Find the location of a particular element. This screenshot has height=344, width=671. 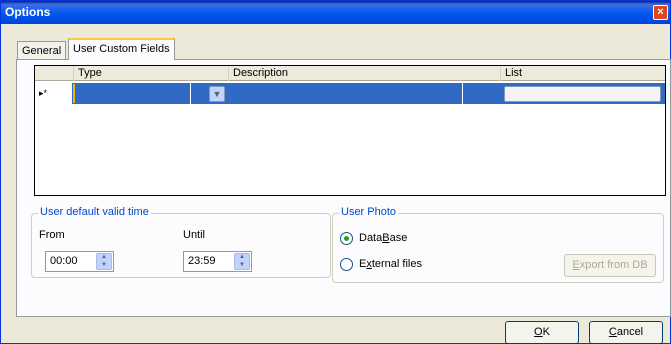

grid-header: Type Description List is located at coordinates (350, 73).